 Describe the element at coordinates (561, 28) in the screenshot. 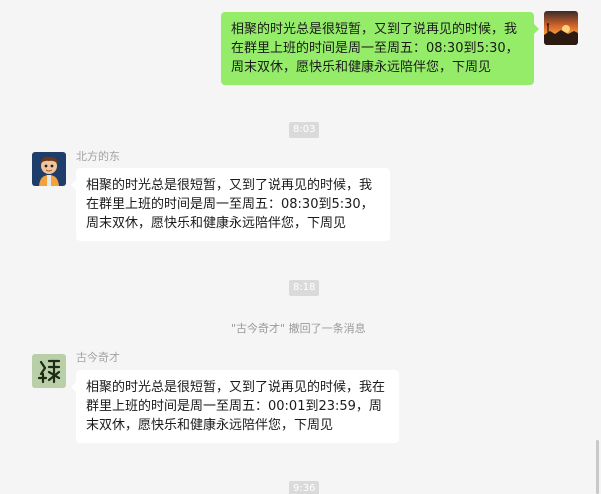

I see `sunset-avatar-icon` at that location.